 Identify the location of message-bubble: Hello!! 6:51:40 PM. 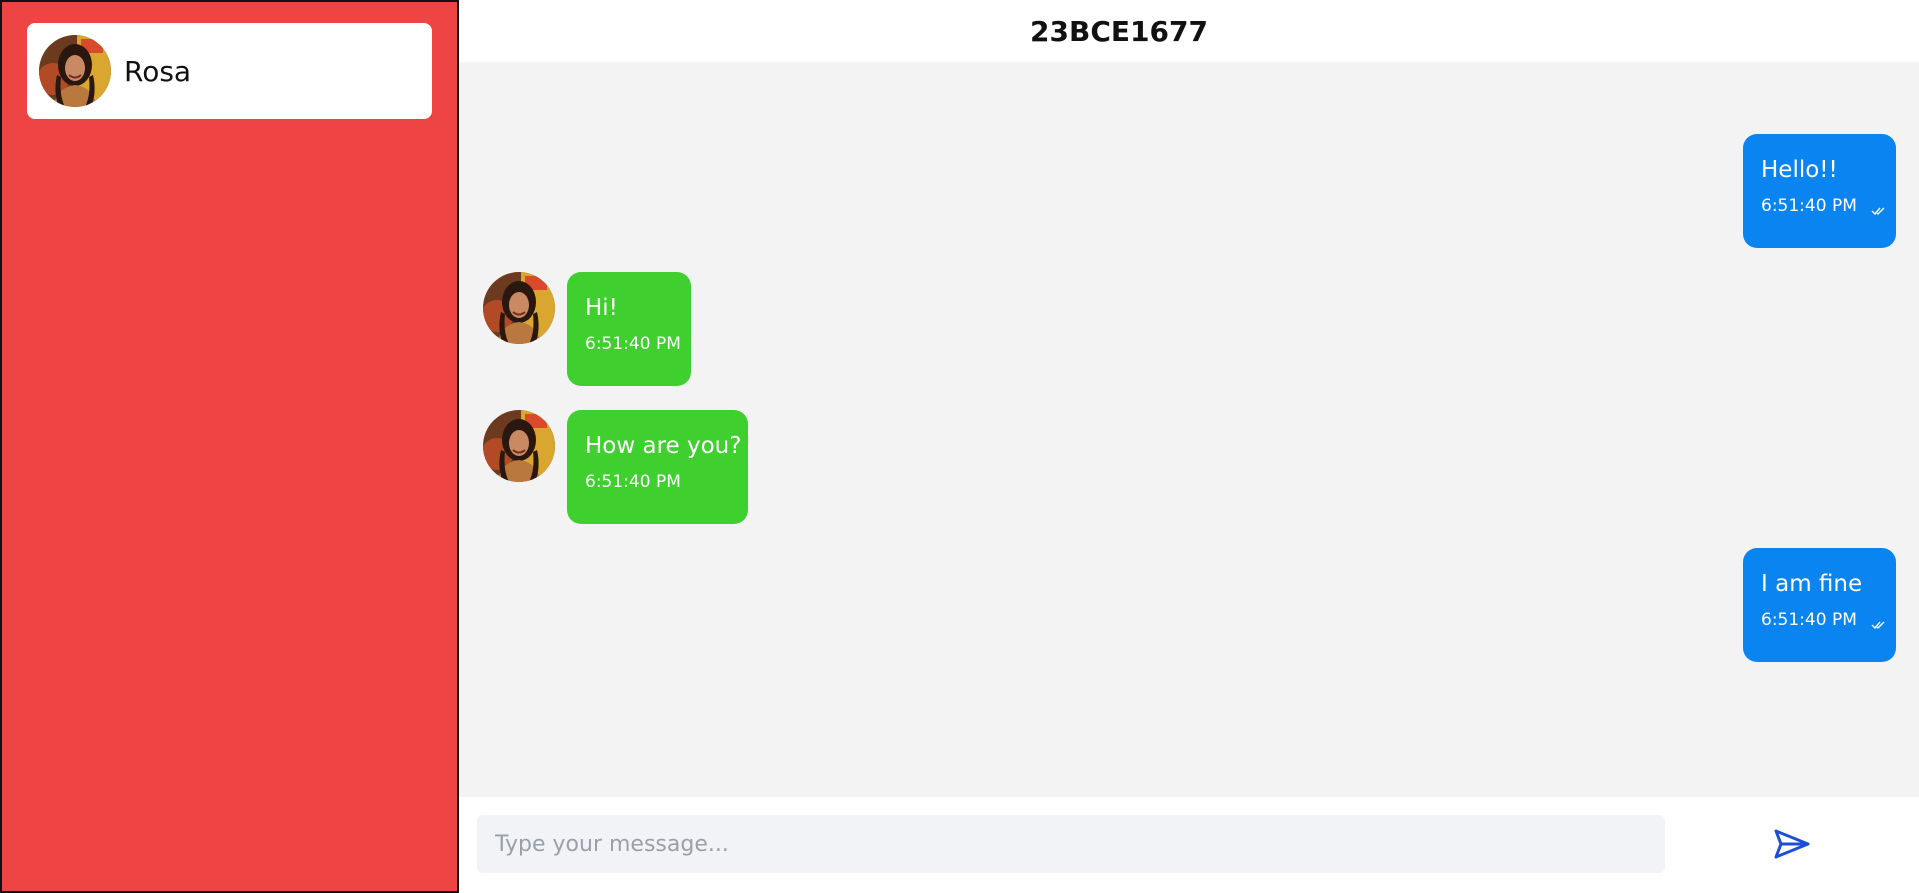
(1819, 191).